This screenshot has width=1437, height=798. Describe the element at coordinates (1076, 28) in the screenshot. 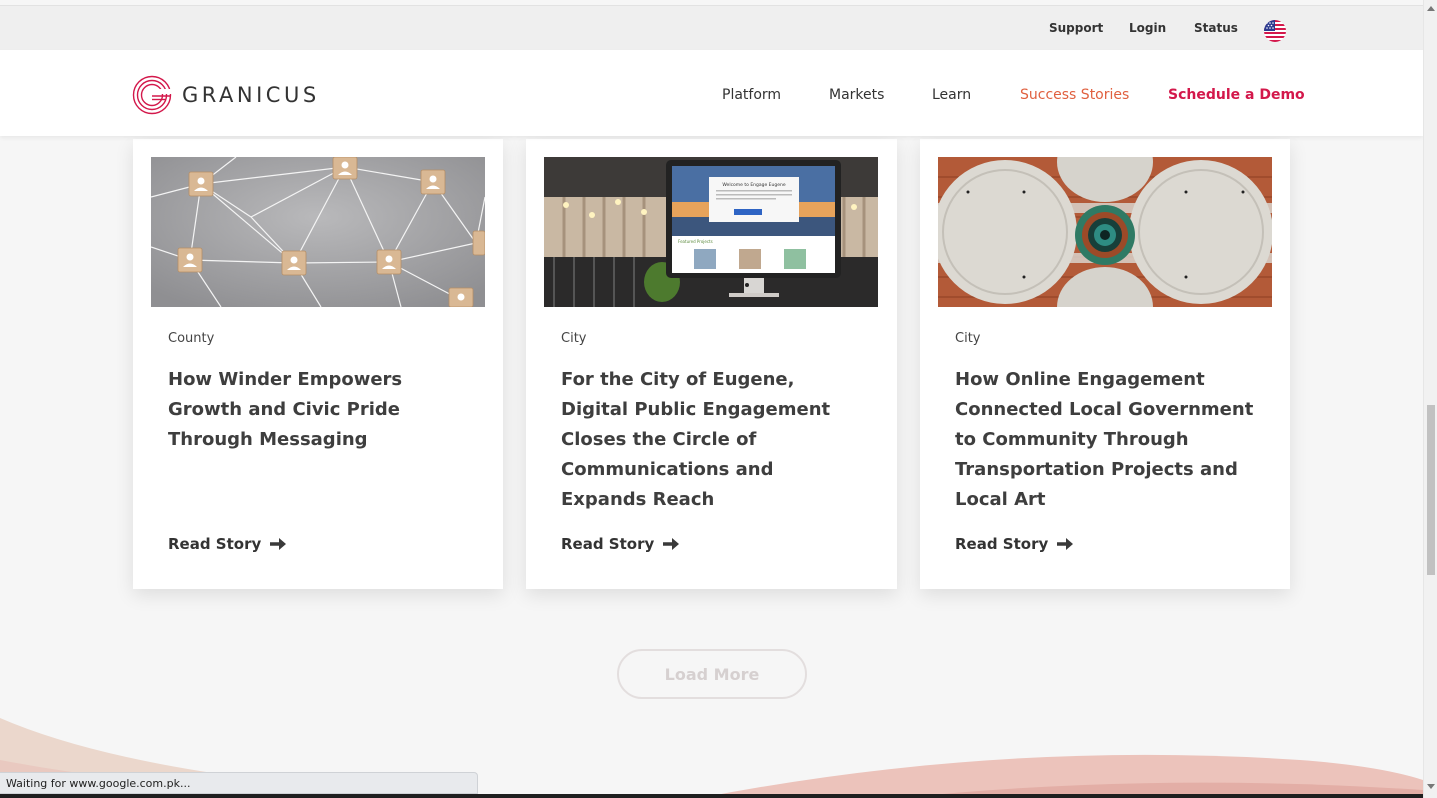

I see `support-link: Support` at that location.